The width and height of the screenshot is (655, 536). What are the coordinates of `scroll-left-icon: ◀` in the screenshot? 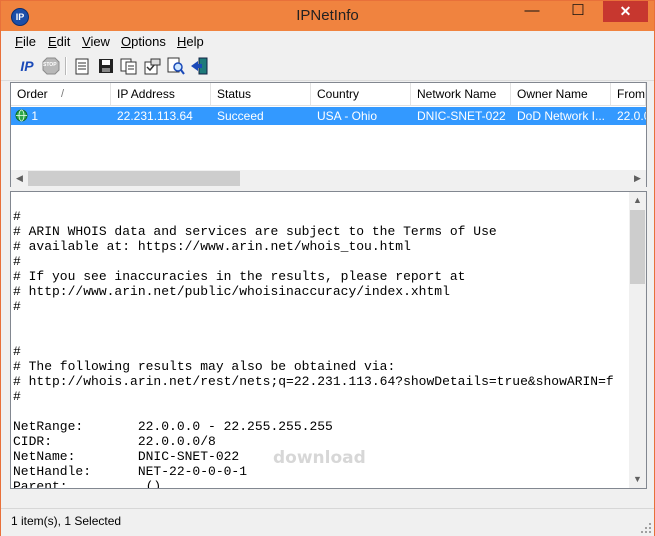 It's located at (19, 178).